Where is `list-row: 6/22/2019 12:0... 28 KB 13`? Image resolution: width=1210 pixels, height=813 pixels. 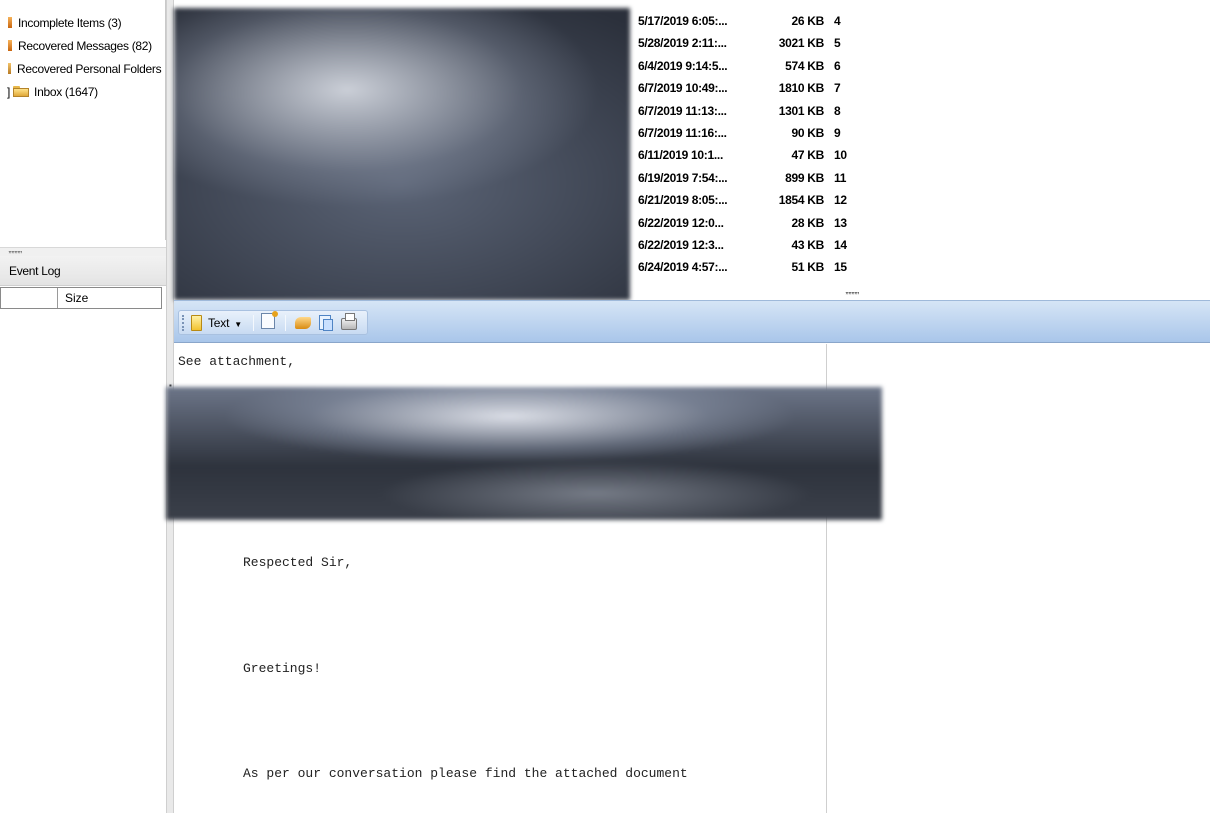 list-row: 6/22/2019 12:0... 28 KB 13 is located at coordinates (758, 223).